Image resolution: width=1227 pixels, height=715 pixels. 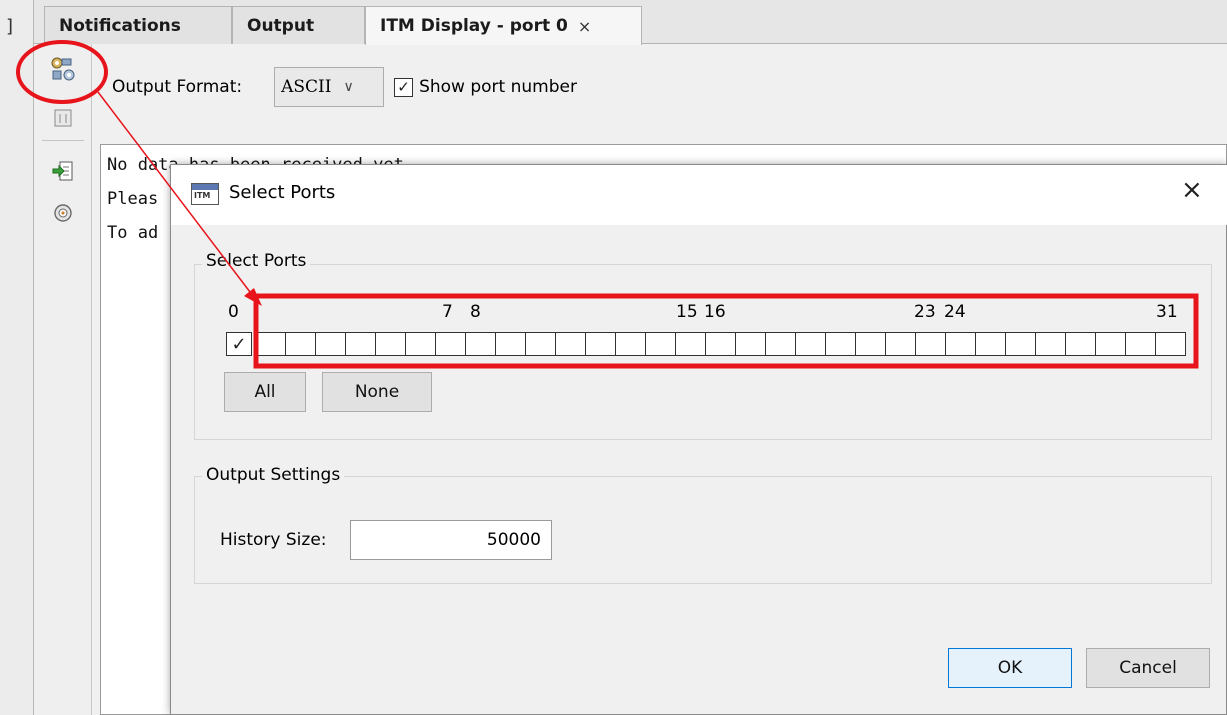 I want to click on toolbar-divider, so click(x=63, y=140).